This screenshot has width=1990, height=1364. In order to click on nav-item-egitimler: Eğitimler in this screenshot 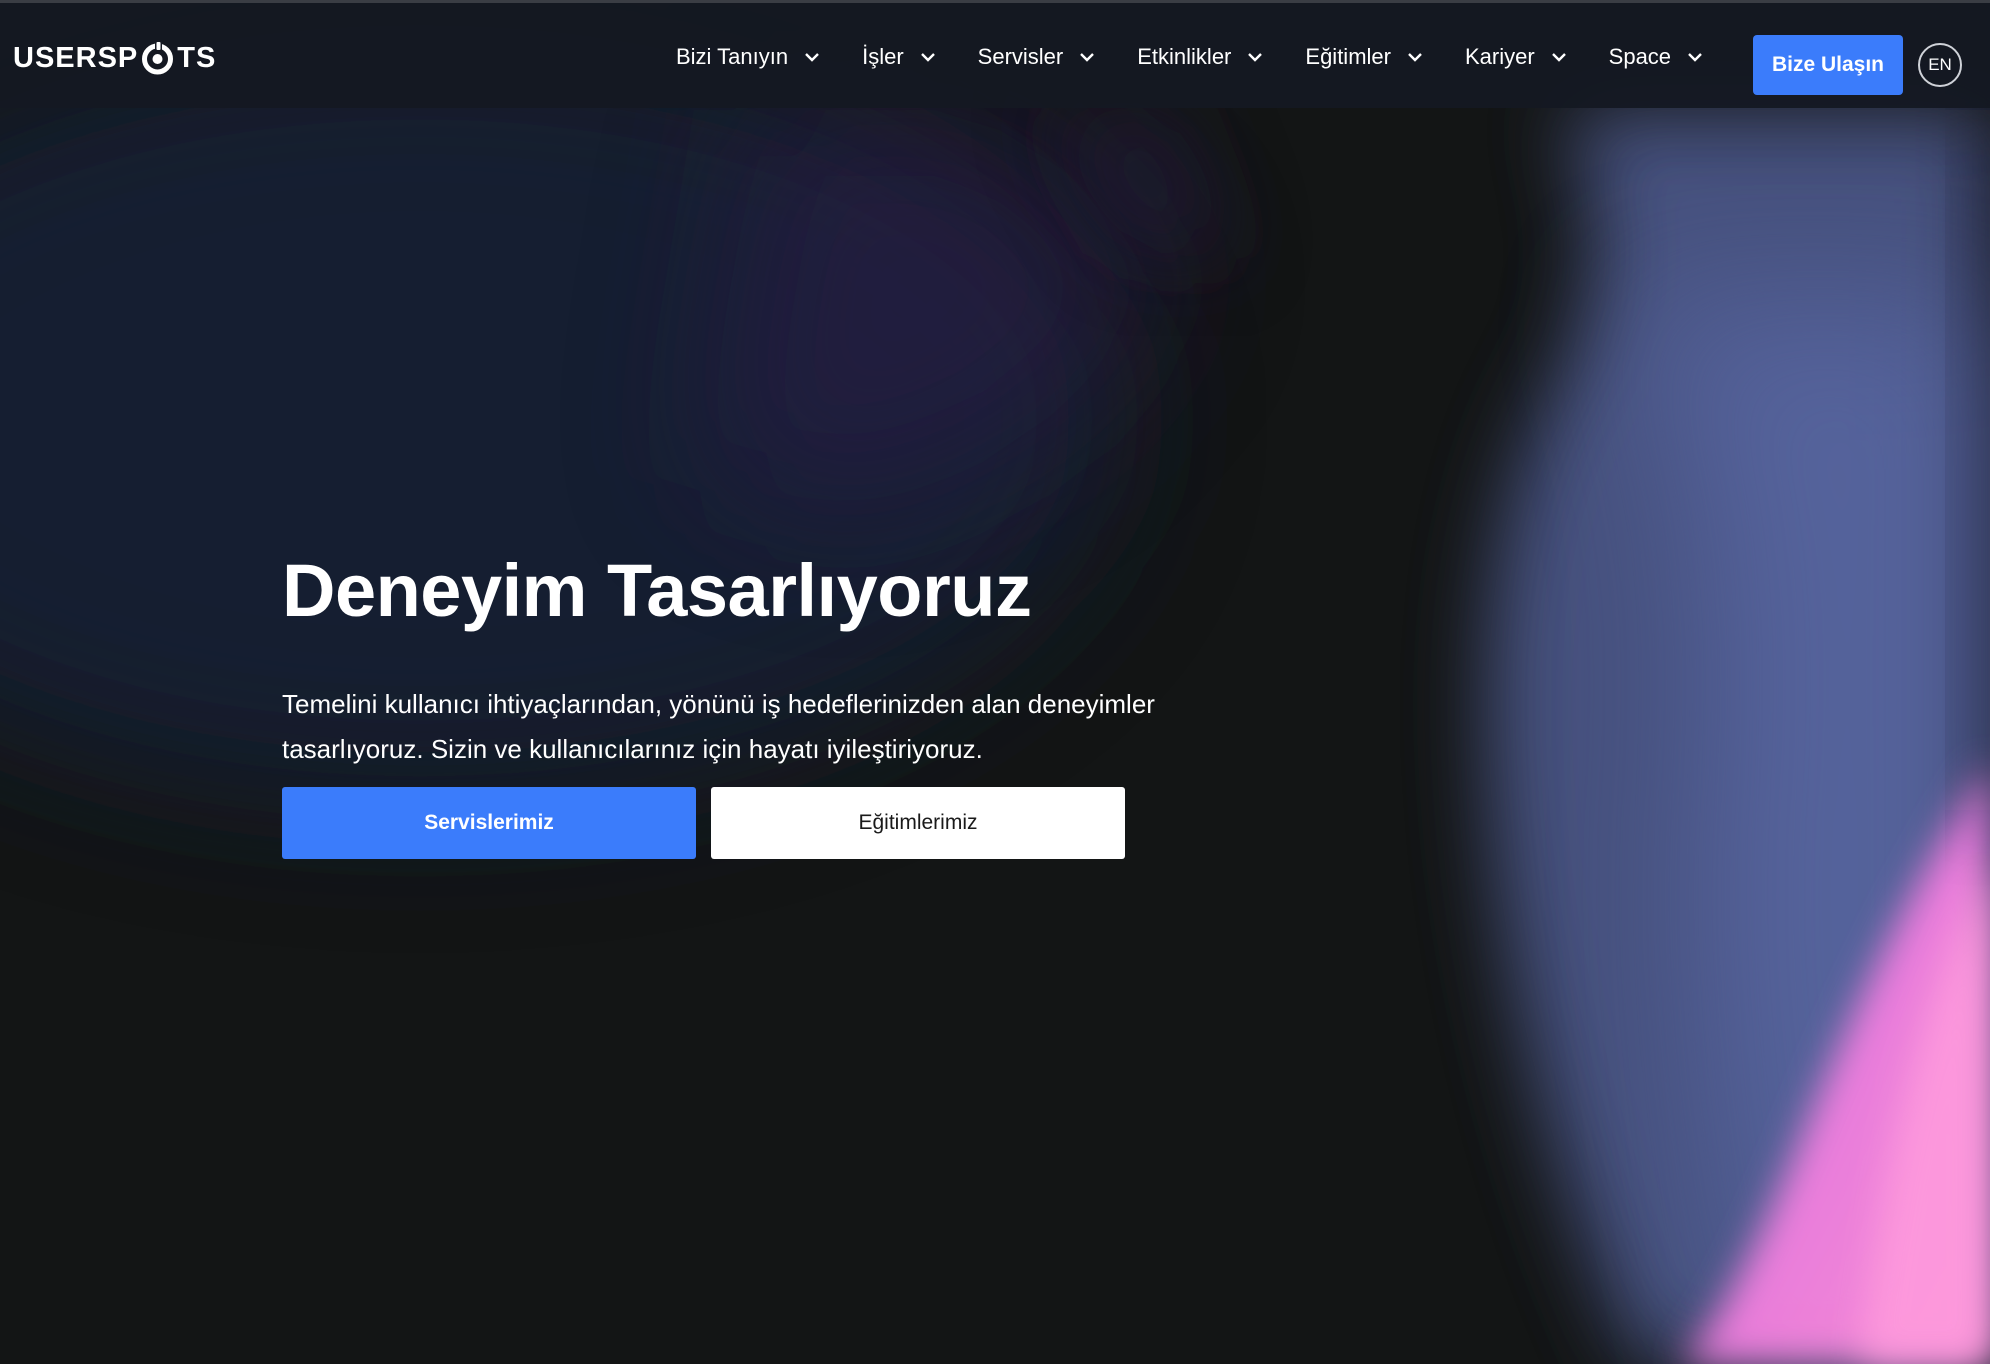, I will do `click(1364, 57)`.